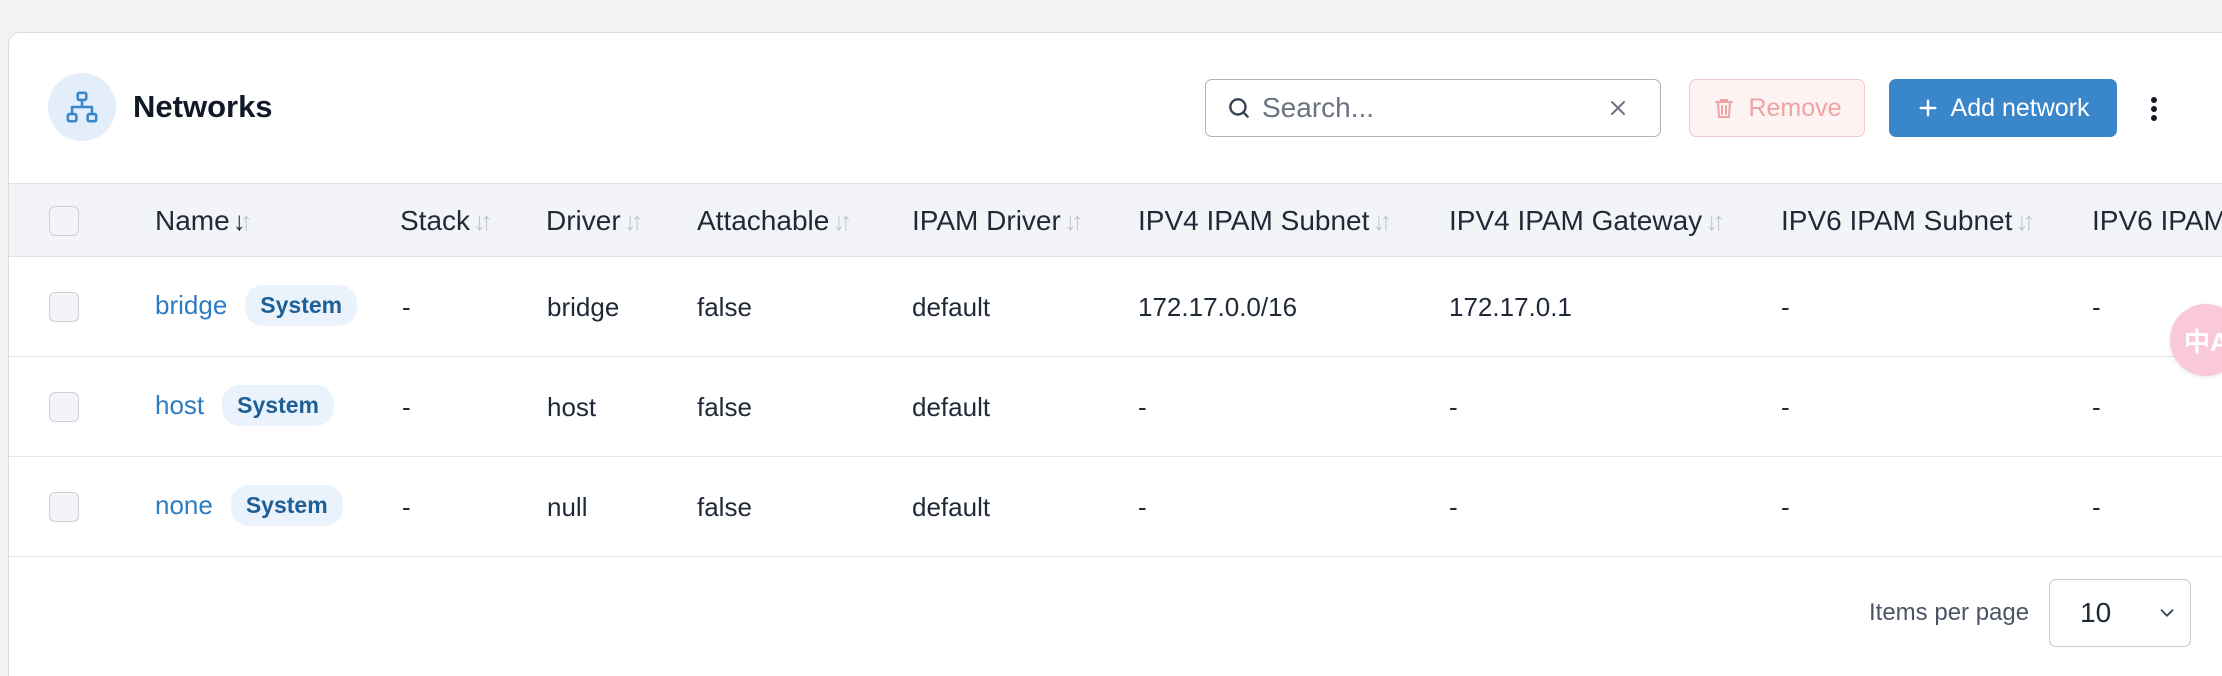  I want to click on table-row: host System - host false default - - - -, so click(1115, 407).